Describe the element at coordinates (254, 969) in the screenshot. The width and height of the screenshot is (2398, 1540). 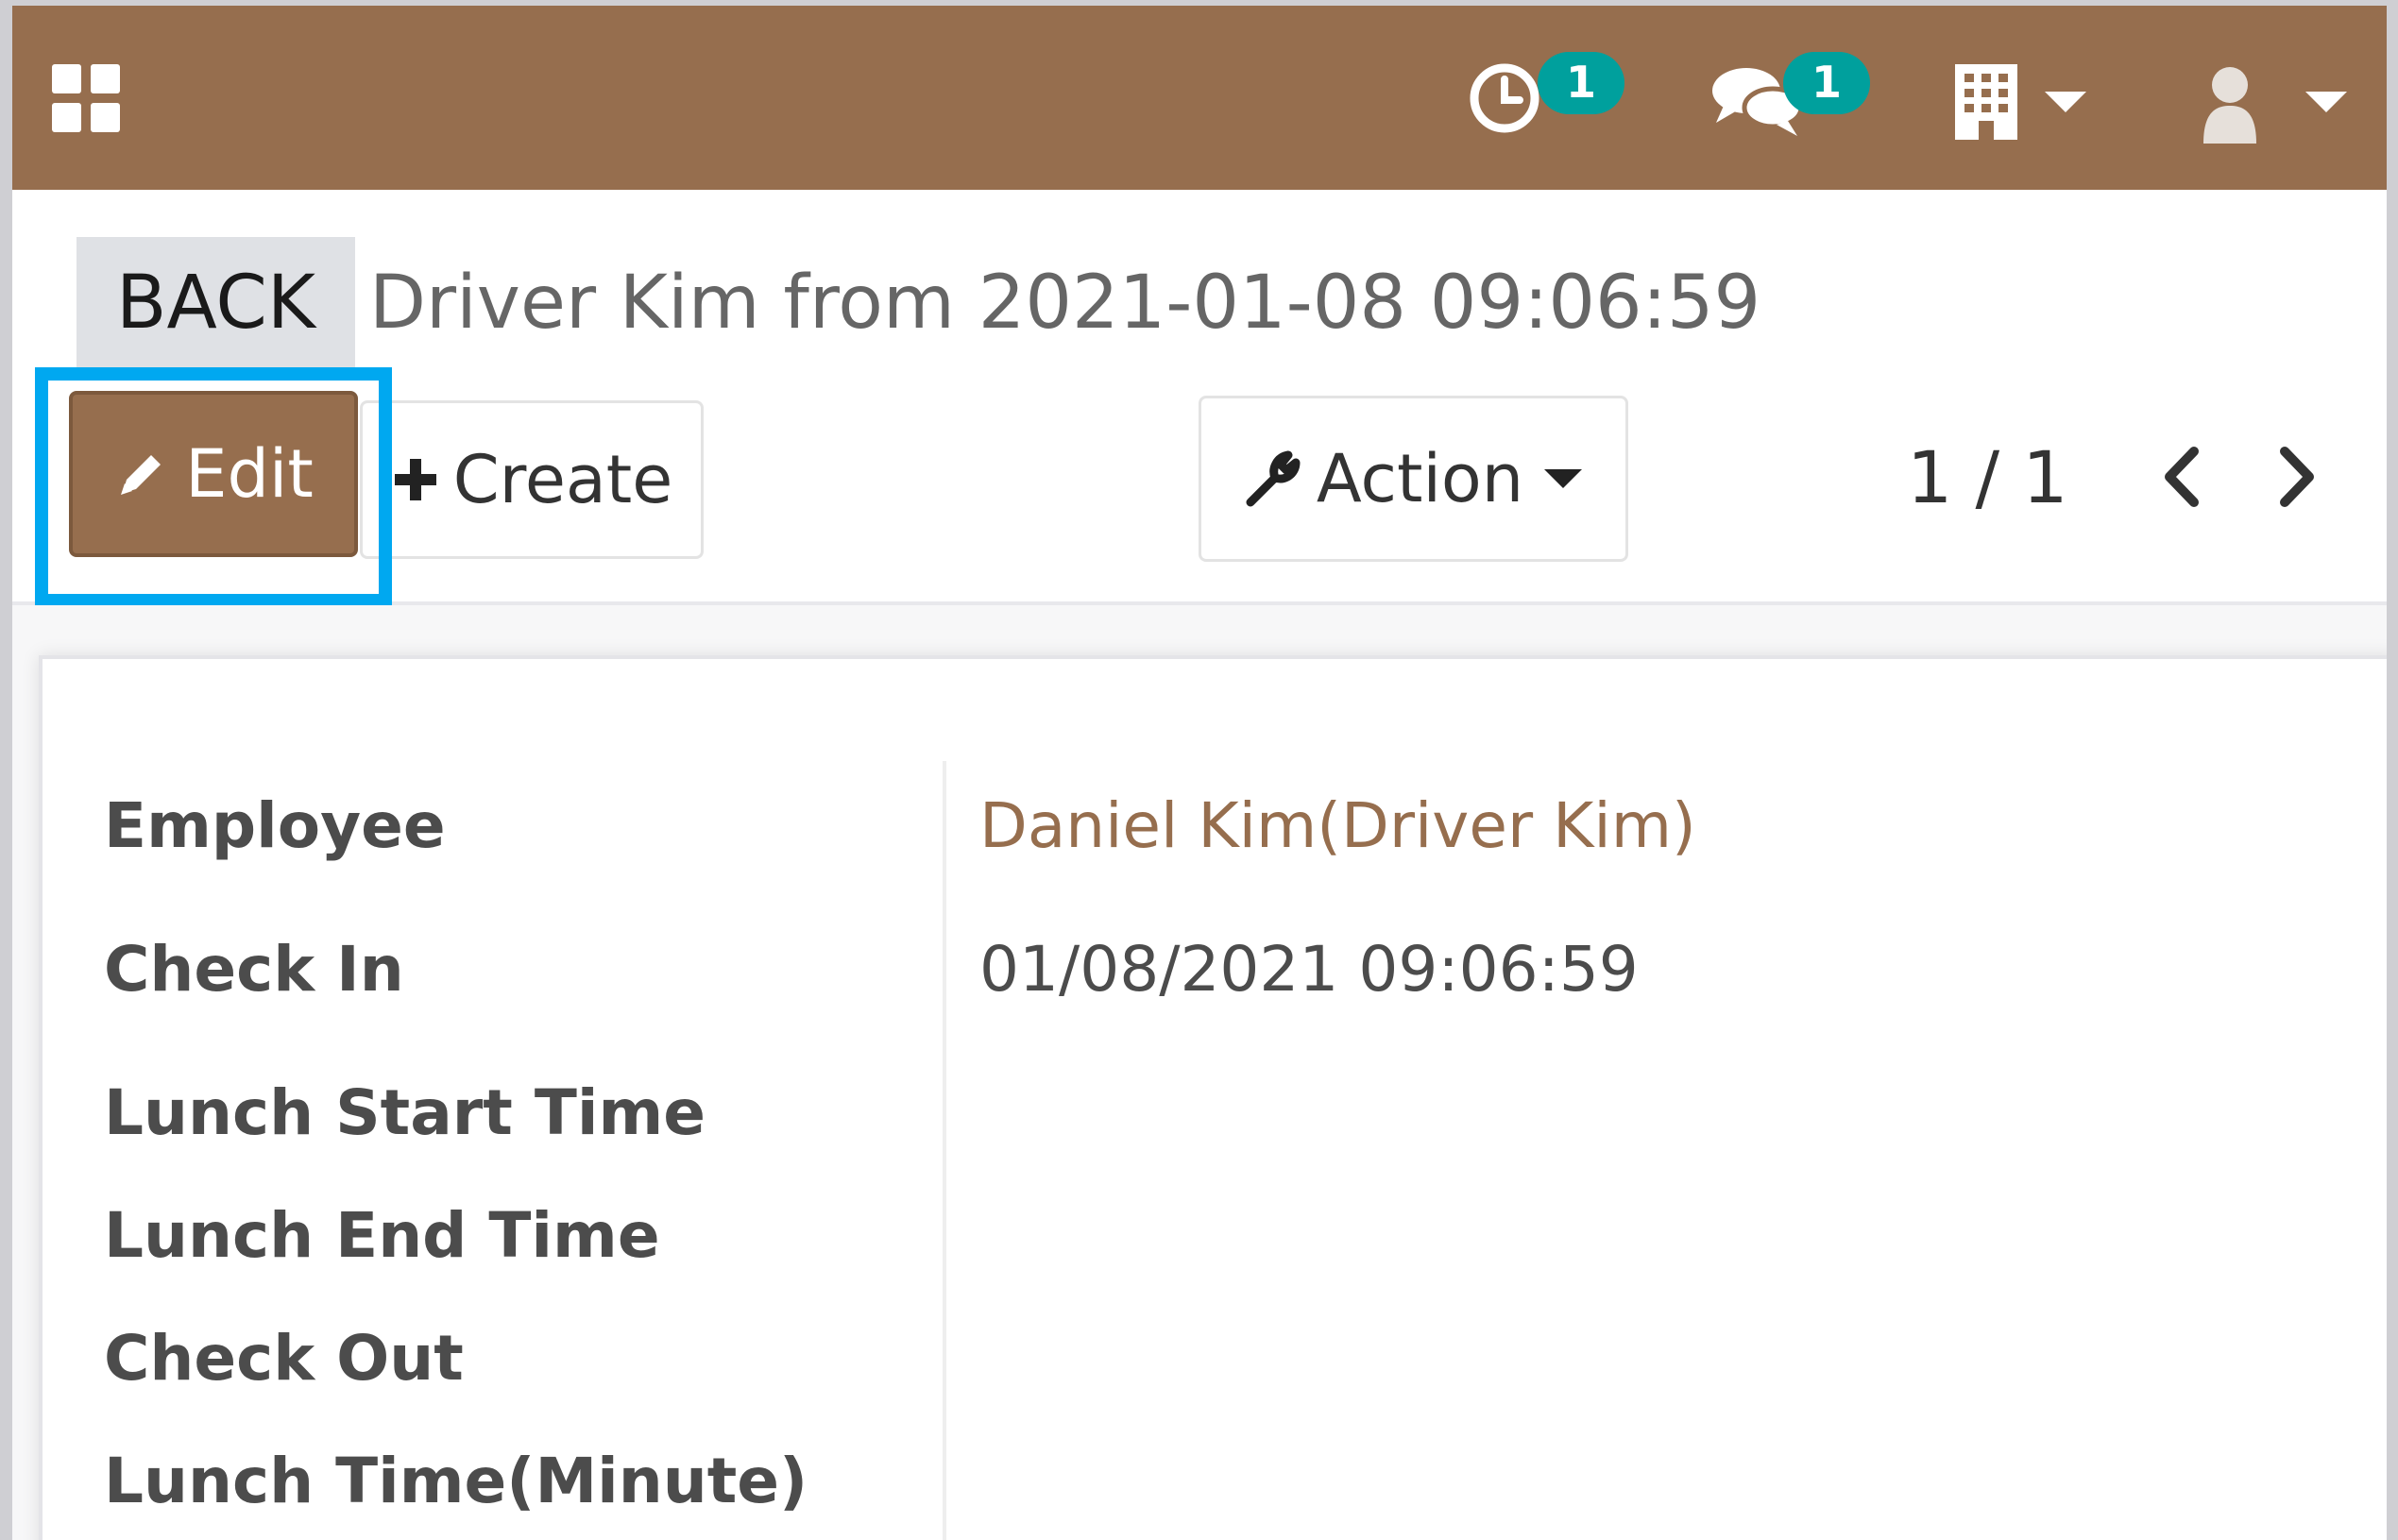
I see `field-label-check-in: Check In` at that location.